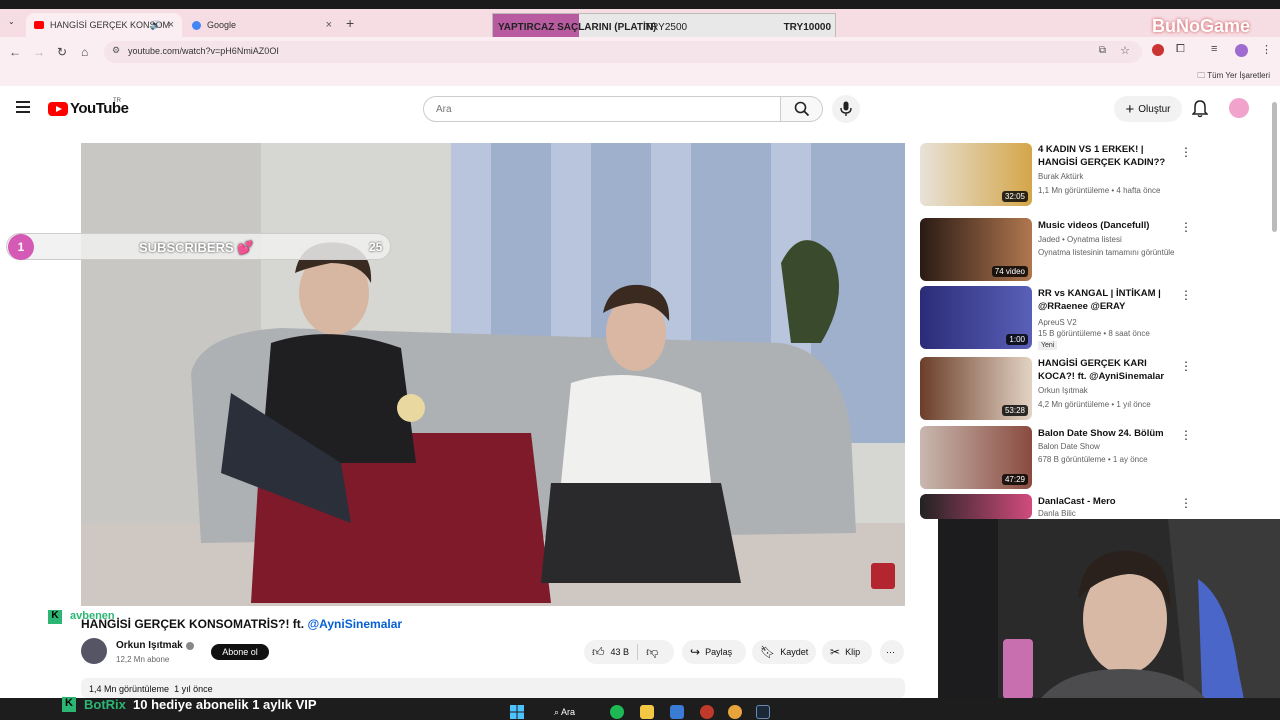 This screenshot has height=720, width=1280. Describe the element at coordinates (623, 52) in the screenshot. I see `omnibox: ⚙ youtube.com/watch?v=pH6NmiAZ0OI ⧉ ☆` at that location.